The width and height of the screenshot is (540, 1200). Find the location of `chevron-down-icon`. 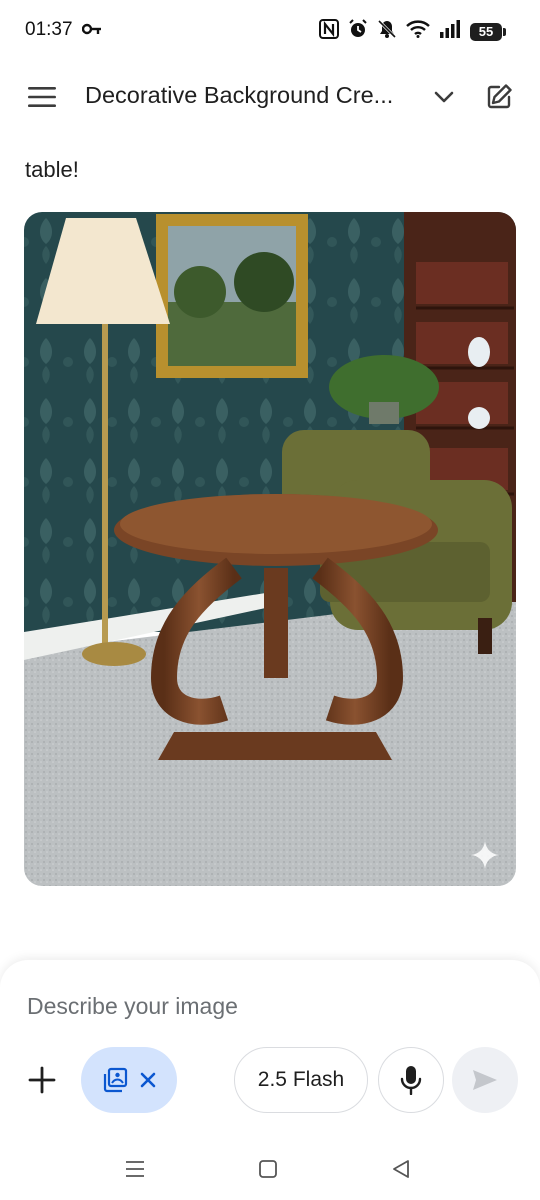

chevron-down-icon is located at coordinates (444, 97).